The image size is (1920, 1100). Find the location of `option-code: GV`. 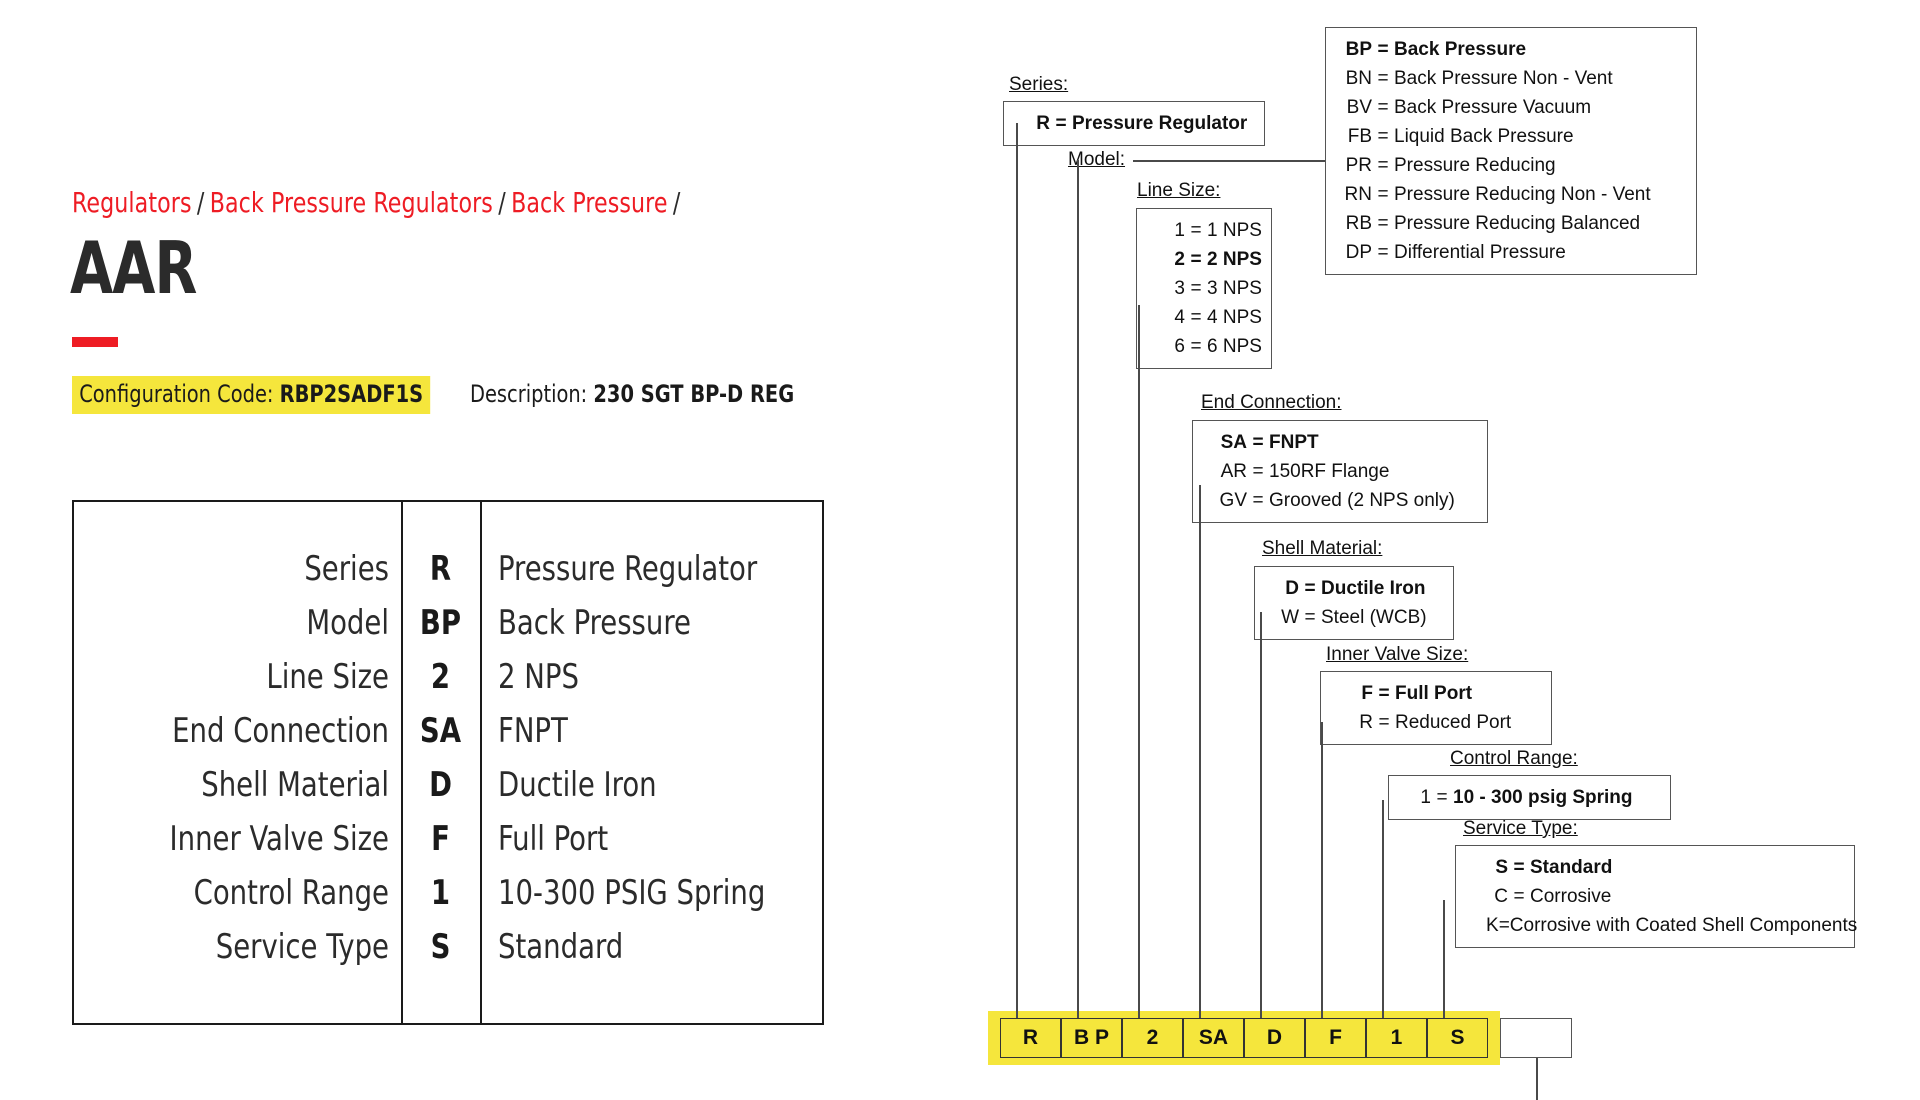

option-code: GV is located at coordinates (1233, 500).